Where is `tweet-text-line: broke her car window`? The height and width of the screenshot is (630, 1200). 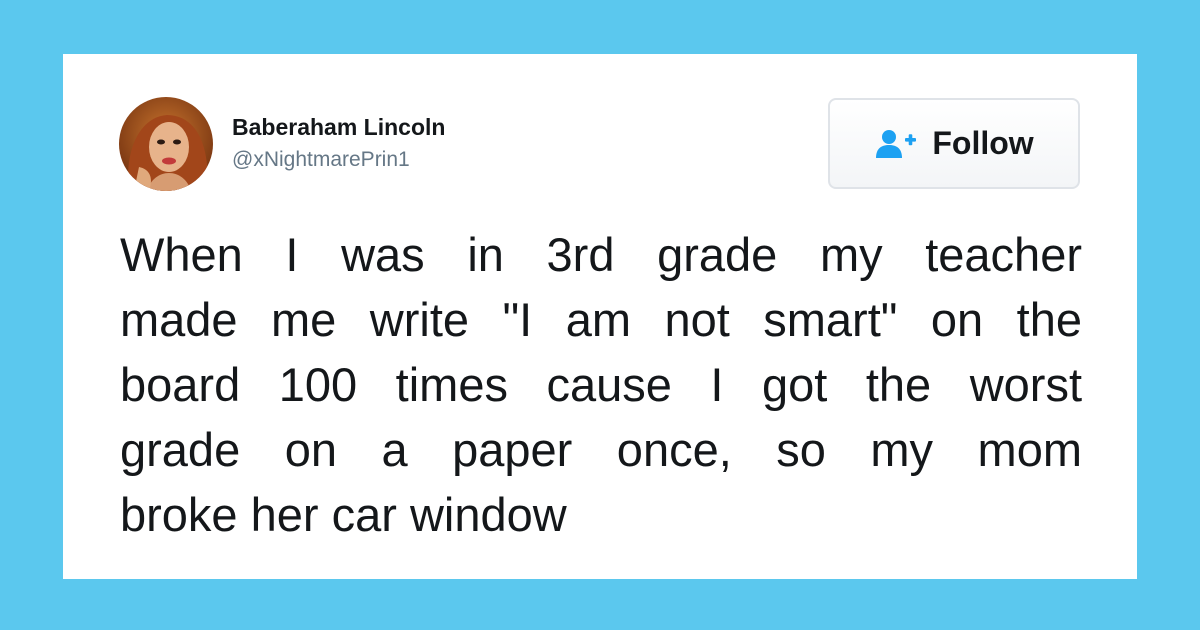 tweet-text-line: broke her car window is located at coordinates (343, 514).